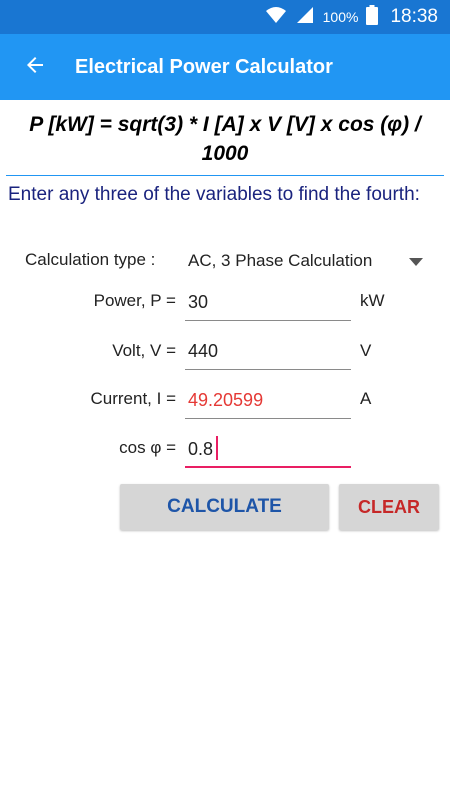 This screenshot has height=800, width=450. Describe the element at coordinates (340, 17) in the screenshot. I see `battery-percent: 100%` at that location.